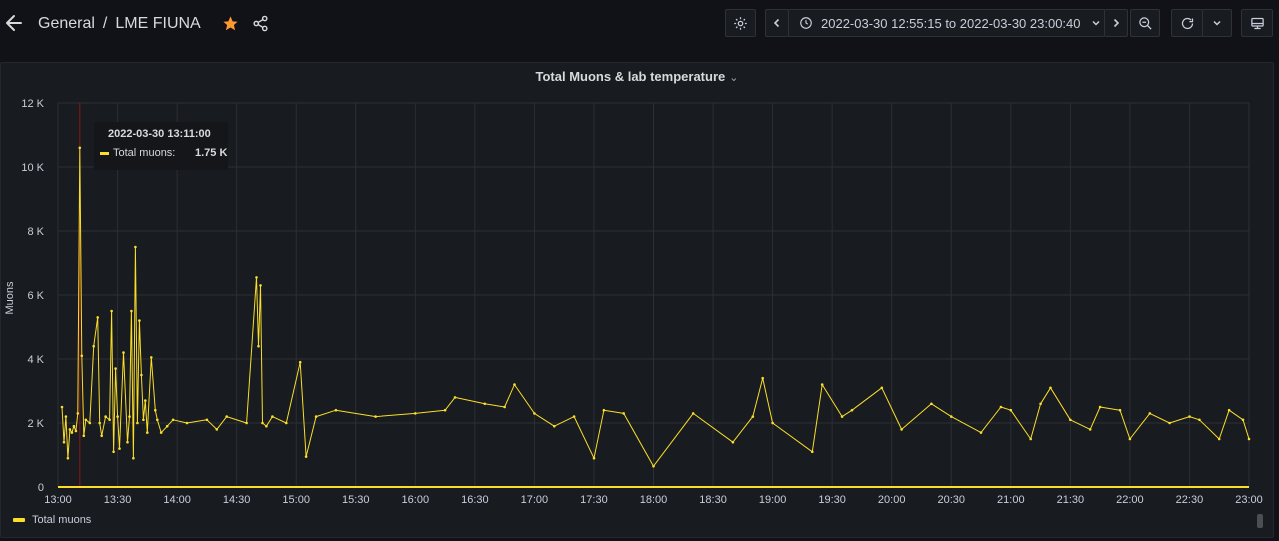 This screenshot has height=541, width=1279. Describe the element at coordinates (594, 500) in the screenshot. I see `x-tick-label: 17:30` at that location.